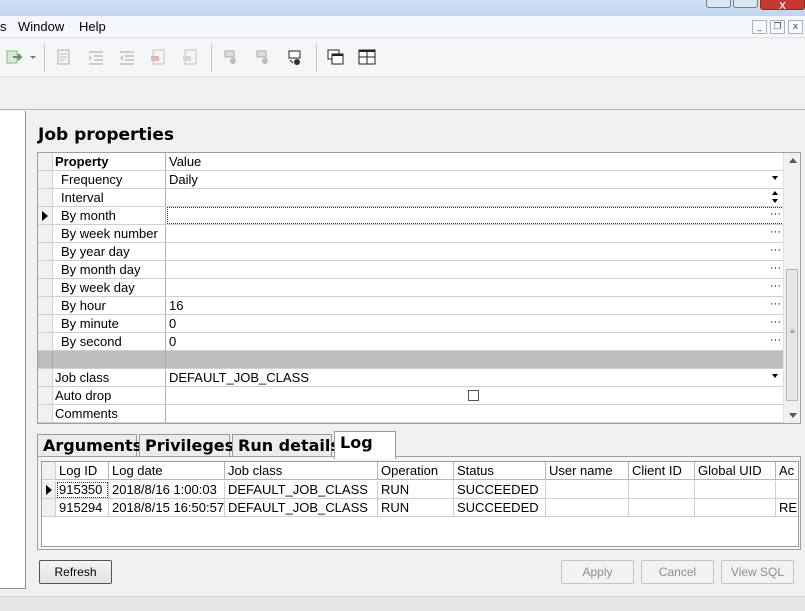 The image size is (805, 611). Describe the element at coordinates (159, 57) in the screenshot. I see `remove-page-icon` at that location.